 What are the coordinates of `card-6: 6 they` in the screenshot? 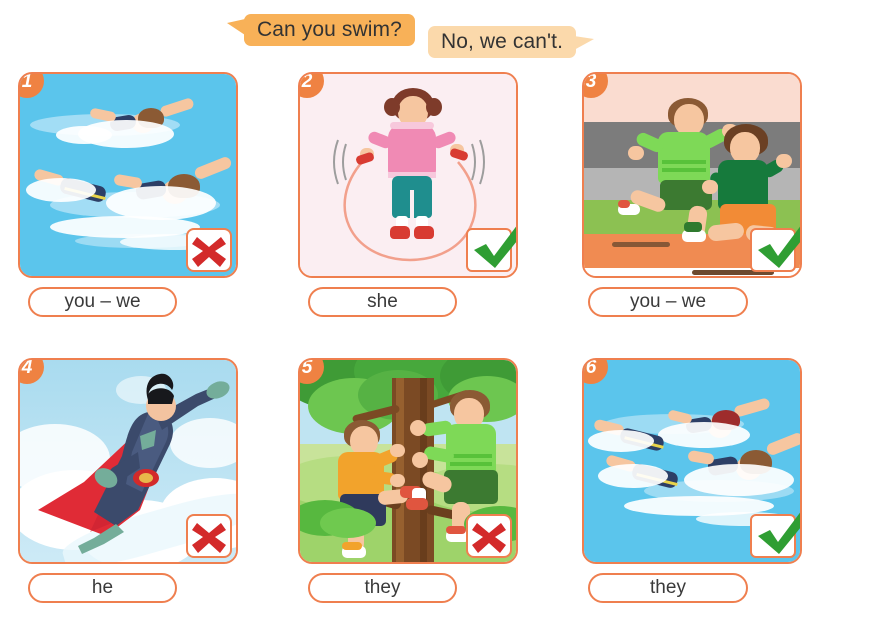 It's located at (692, 480).